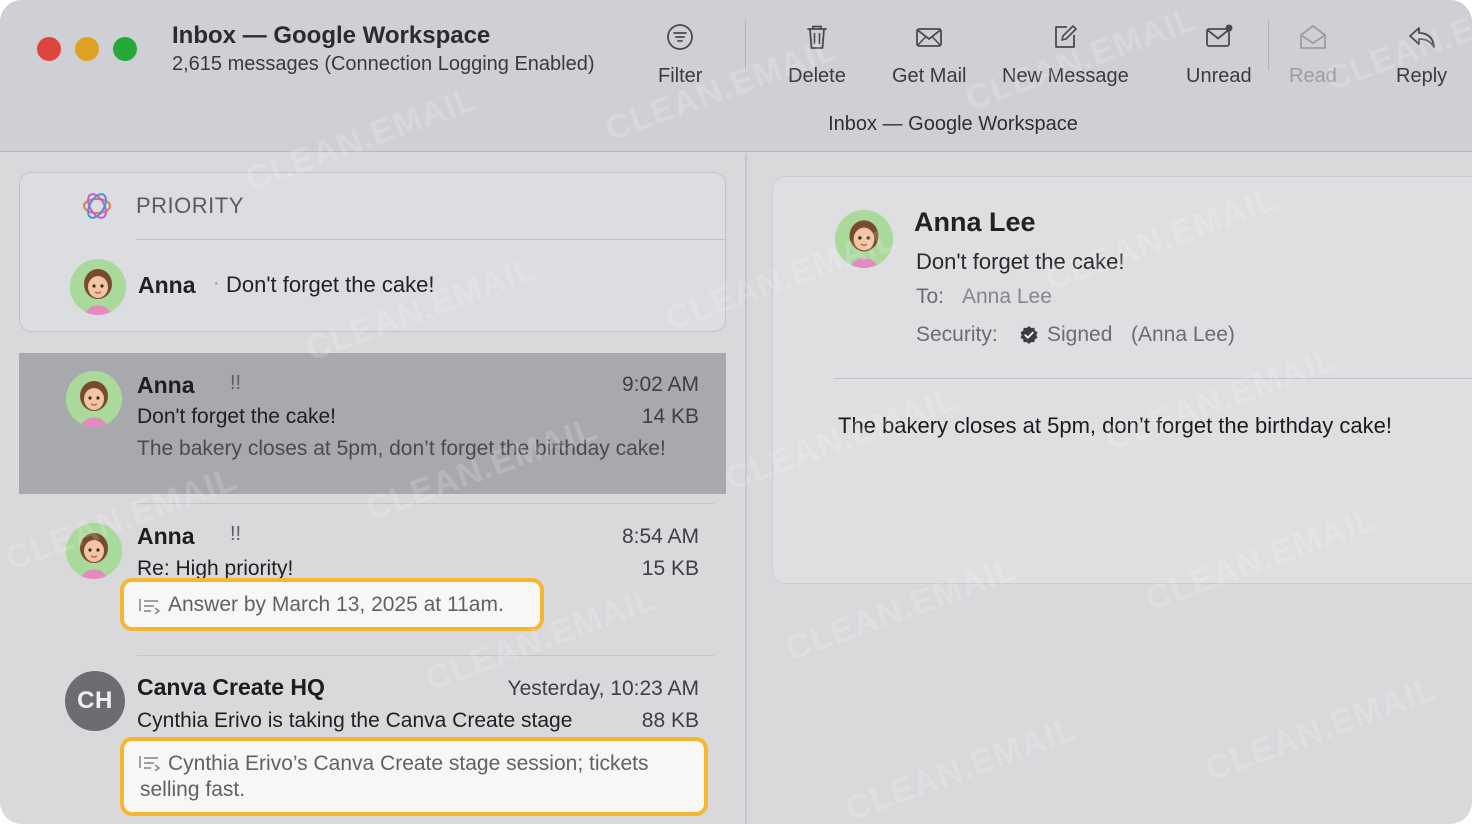 This screenshot has height=824, width=1472. I want to click on summary-text: Answer by March 13, 2025 at 11am., so click(336, 604).